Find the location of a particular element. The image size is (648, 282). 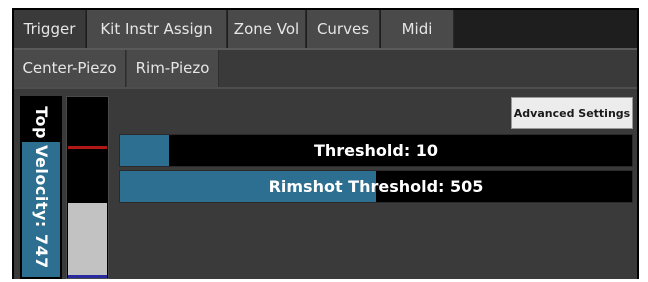

subtab-label: Center-Piezo is located at coordinates (69, 68).